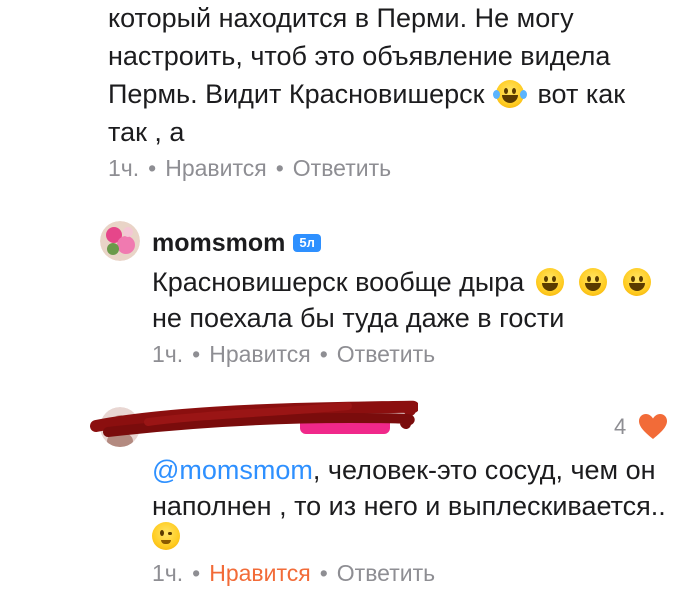  What do you see at coordinates (341, 18) in the screenshot?
I see `comment-text-line: который находится в Перми. Не могу` at bounding box center [341, 18].